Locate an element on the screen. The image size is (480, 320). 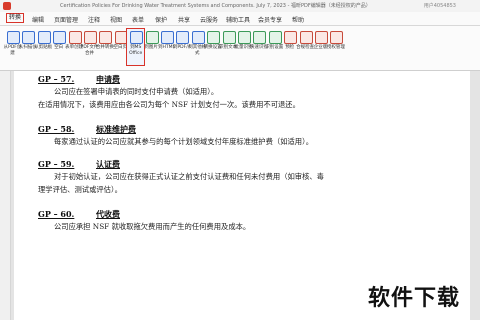
paragraph-line: 公司应承担 NSF 就收取拖欠费用而产生的任何费用及成本。 is located at coordinates (152, 226).